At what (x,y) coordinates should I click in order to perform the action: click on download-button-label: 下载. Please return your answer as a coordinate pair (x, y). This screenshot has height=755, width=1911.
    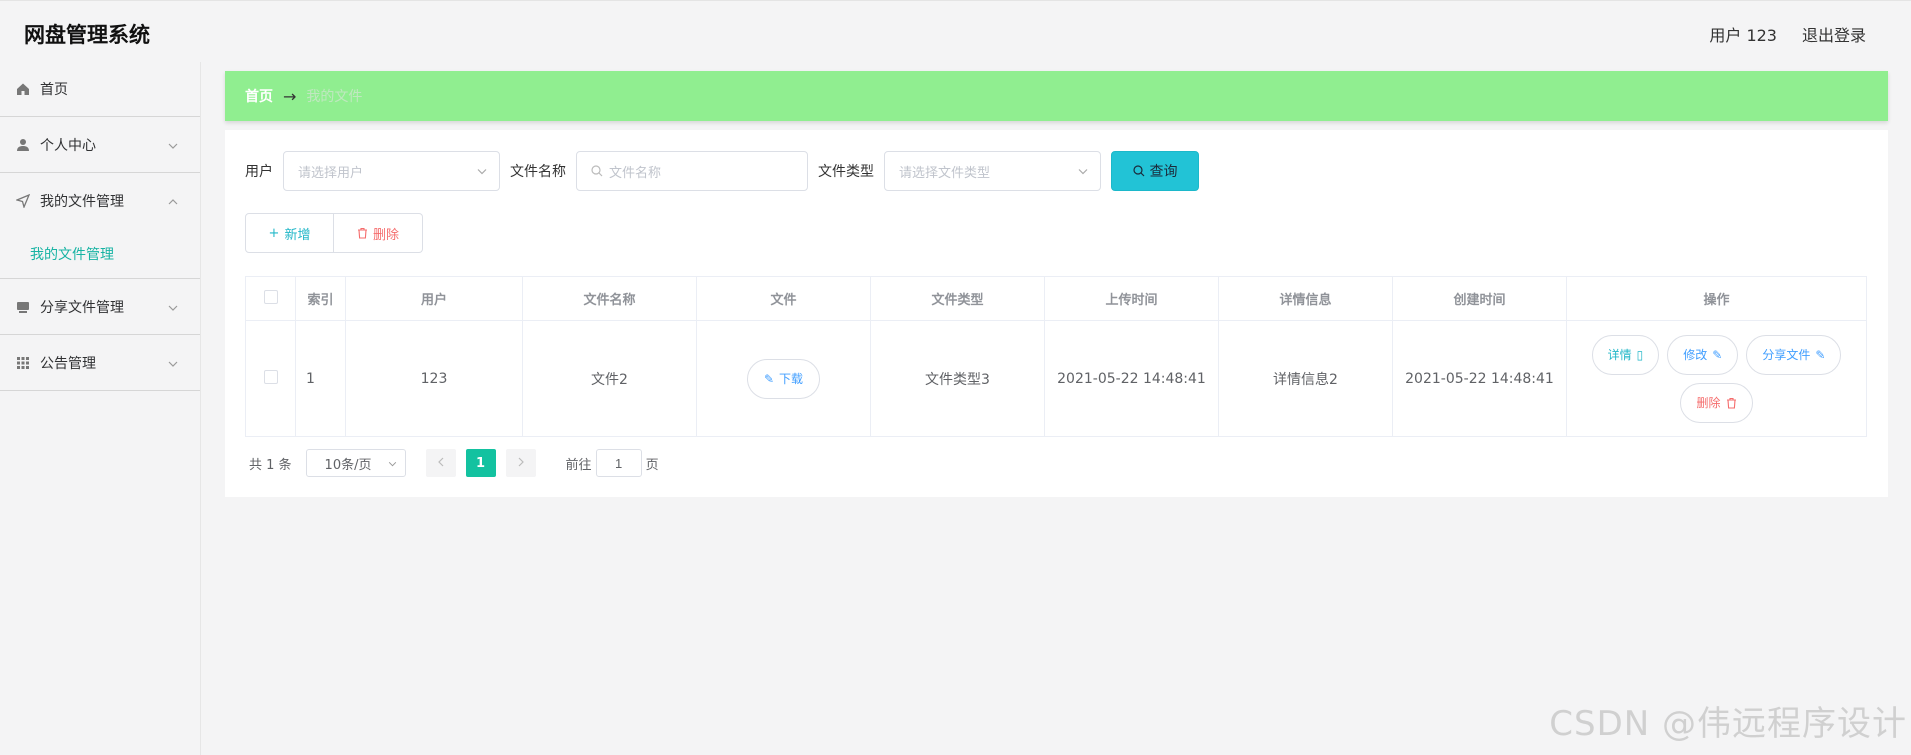
    Looking at the image, I should click on (791, 379).